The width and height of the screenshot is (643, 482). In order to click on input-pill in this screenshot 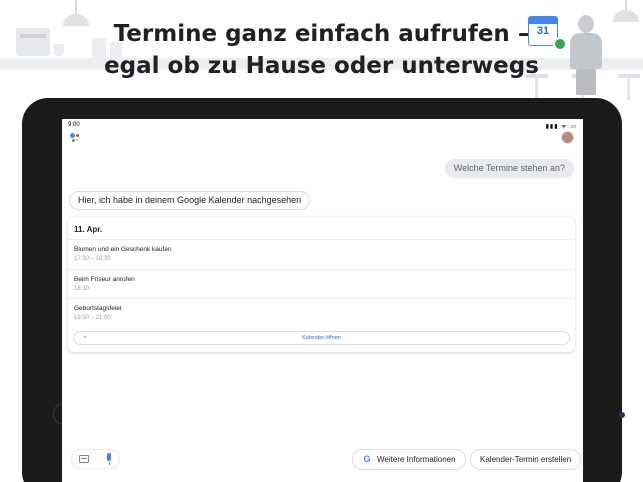, I will do `click(95, 459)`.